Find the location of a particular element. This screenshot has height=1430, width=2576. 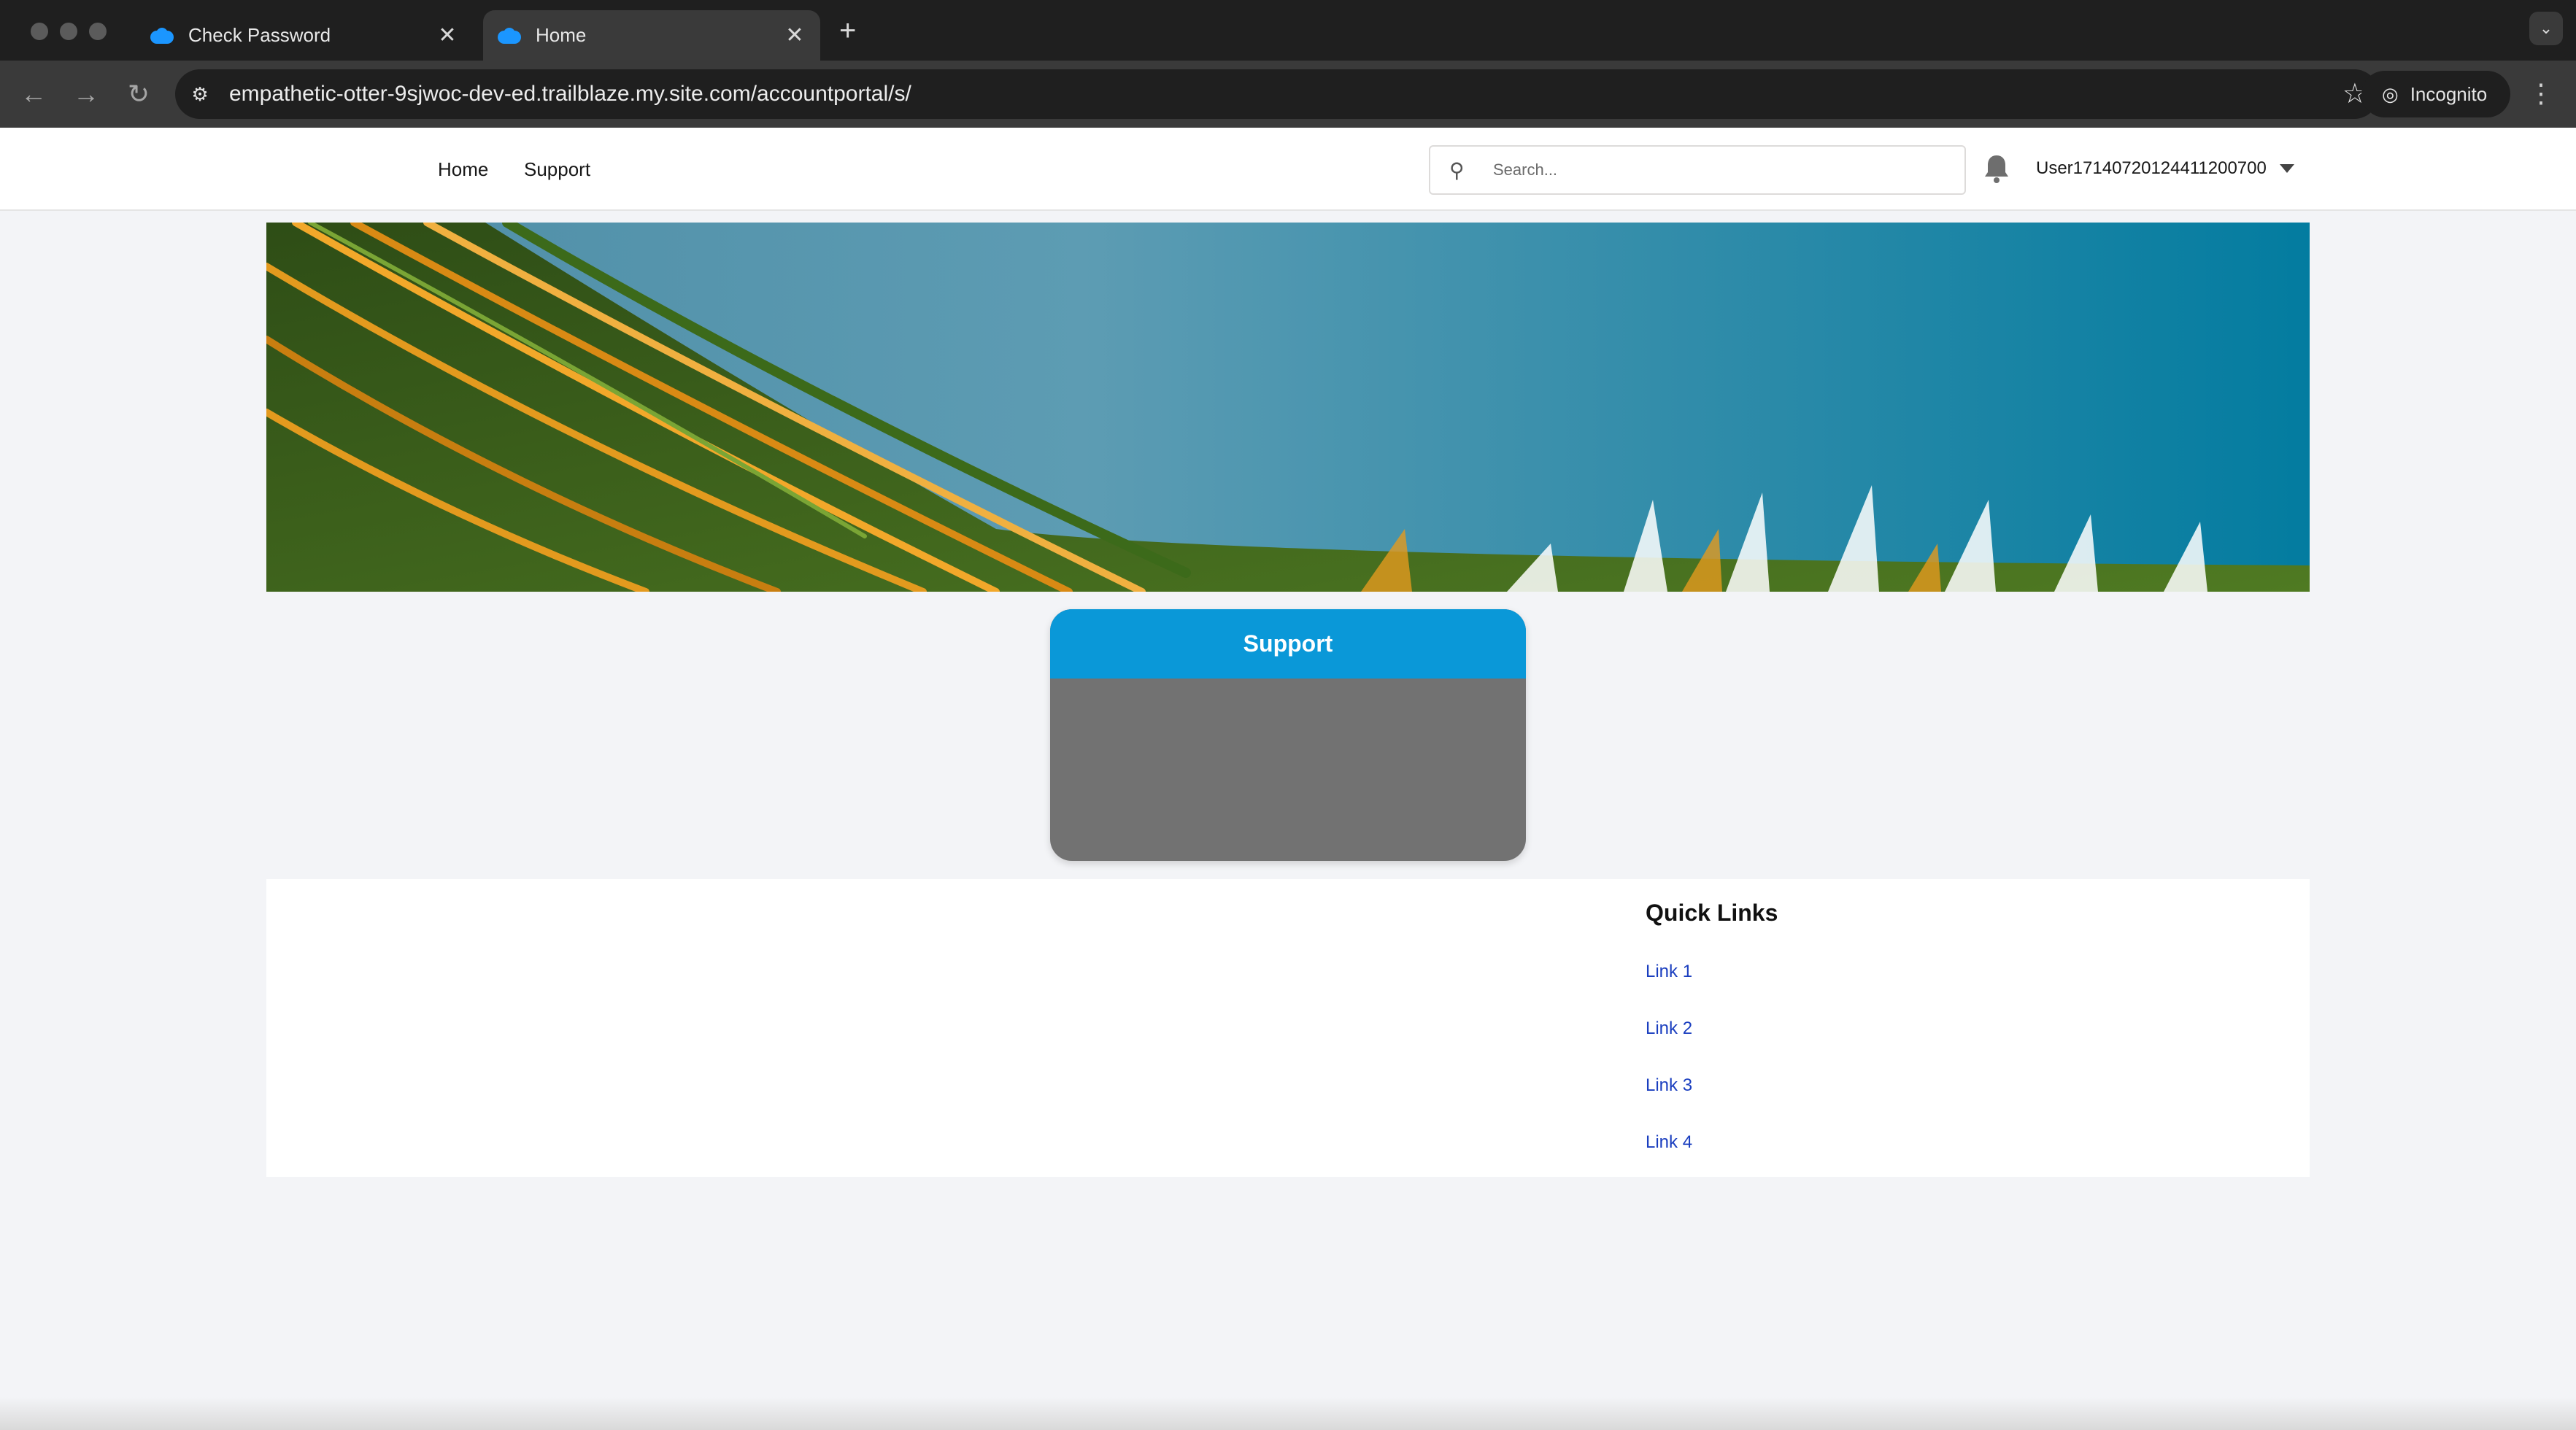

window-bottom-edge is located at coordinates (1288, 1413).